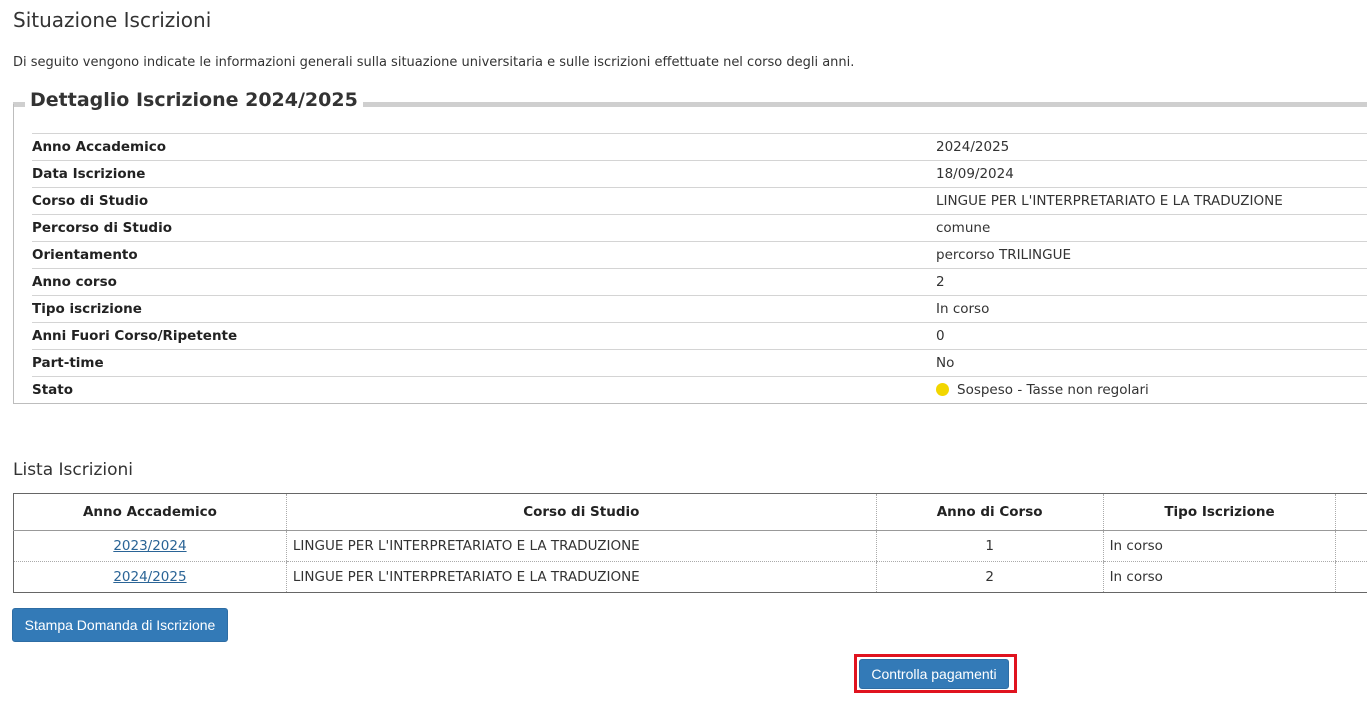 The width and height of the screenshot is (1367, 721). Describe the element at coordinates (1219, 512) in the screenshot. I see `column-header-tipo-iscrizione: Tipo Iscrizione` at that location.